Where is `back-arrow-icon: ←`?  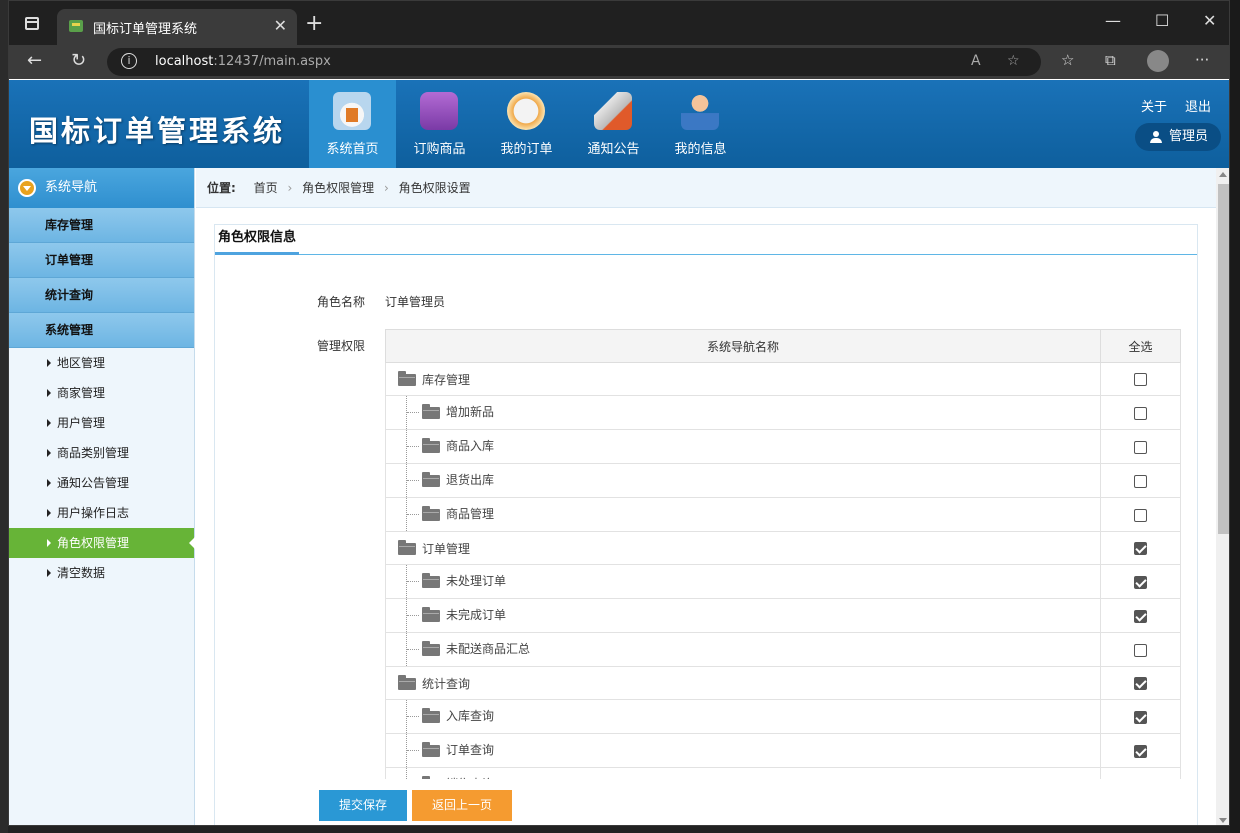
back-arrow-icon: ← is located at coordinates (34, 60).